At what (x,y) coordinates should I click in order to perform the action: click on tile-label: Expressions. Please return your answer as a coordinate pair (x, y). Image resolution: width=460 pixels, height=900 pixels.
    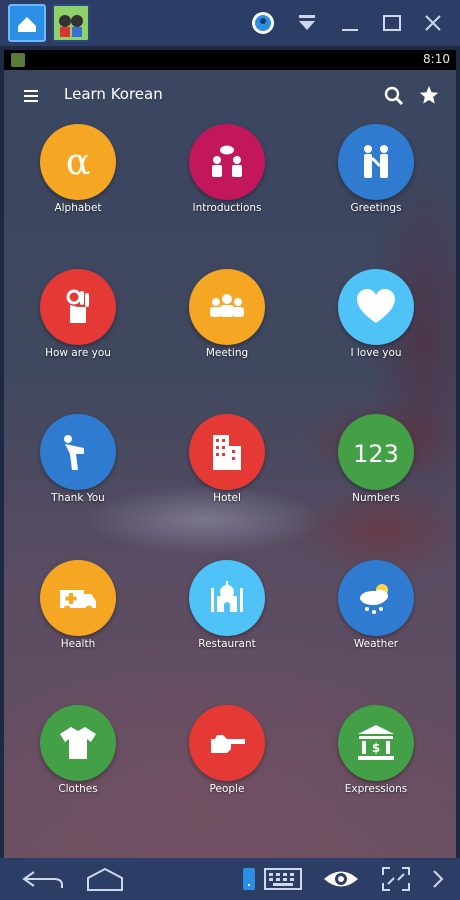
    Looking at the image, I should click on (376, 789).